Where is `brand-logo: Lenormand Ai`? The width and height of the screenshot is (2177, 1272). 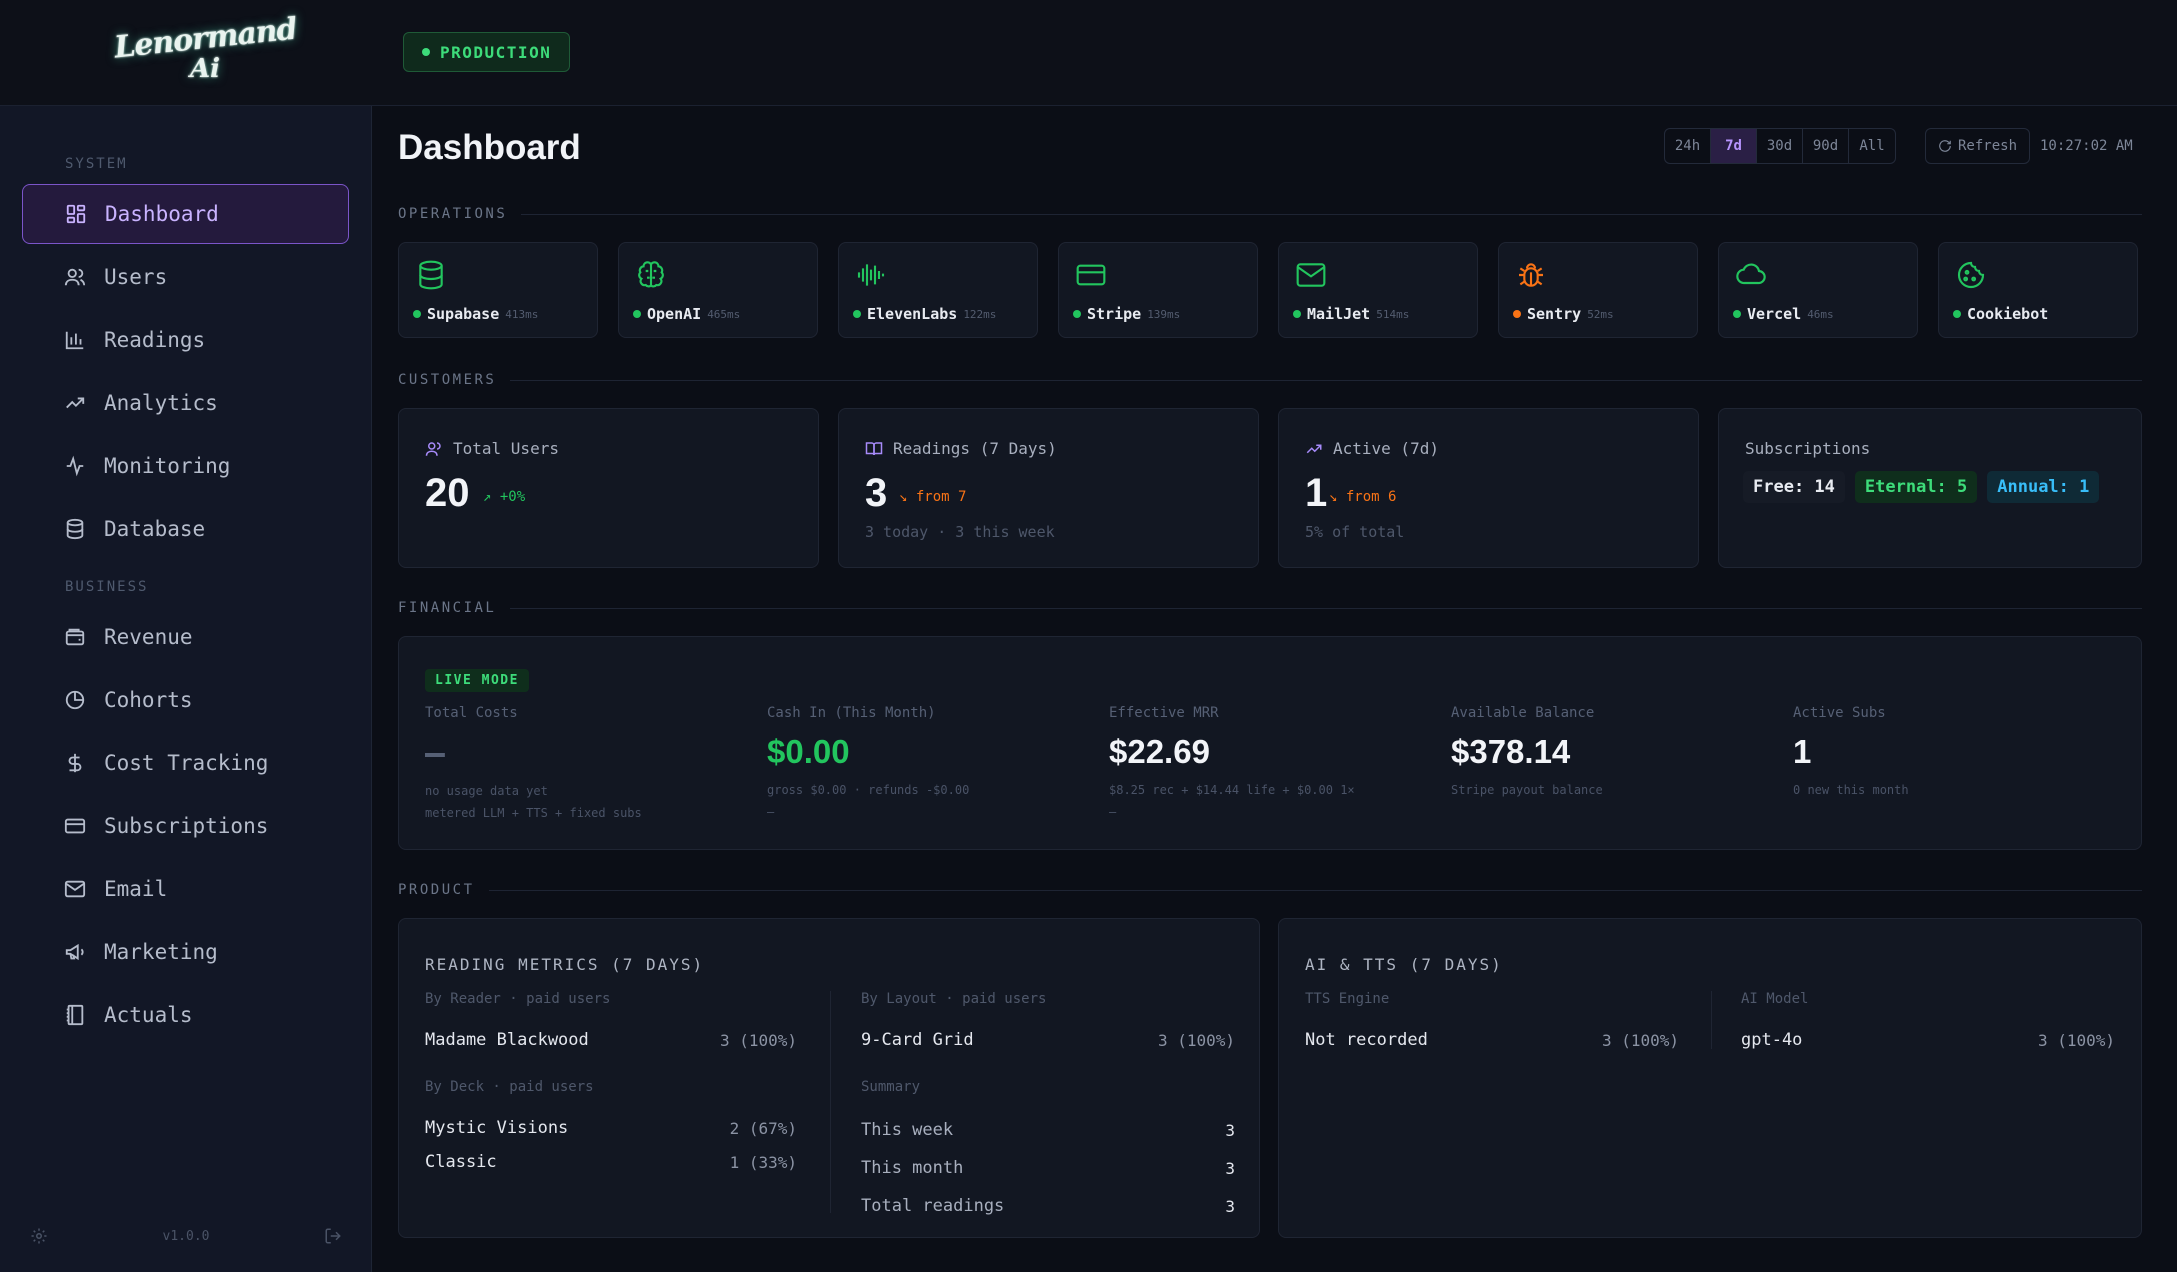 brand-logo: Lenormand Ai is located at coordinates (204, 53).